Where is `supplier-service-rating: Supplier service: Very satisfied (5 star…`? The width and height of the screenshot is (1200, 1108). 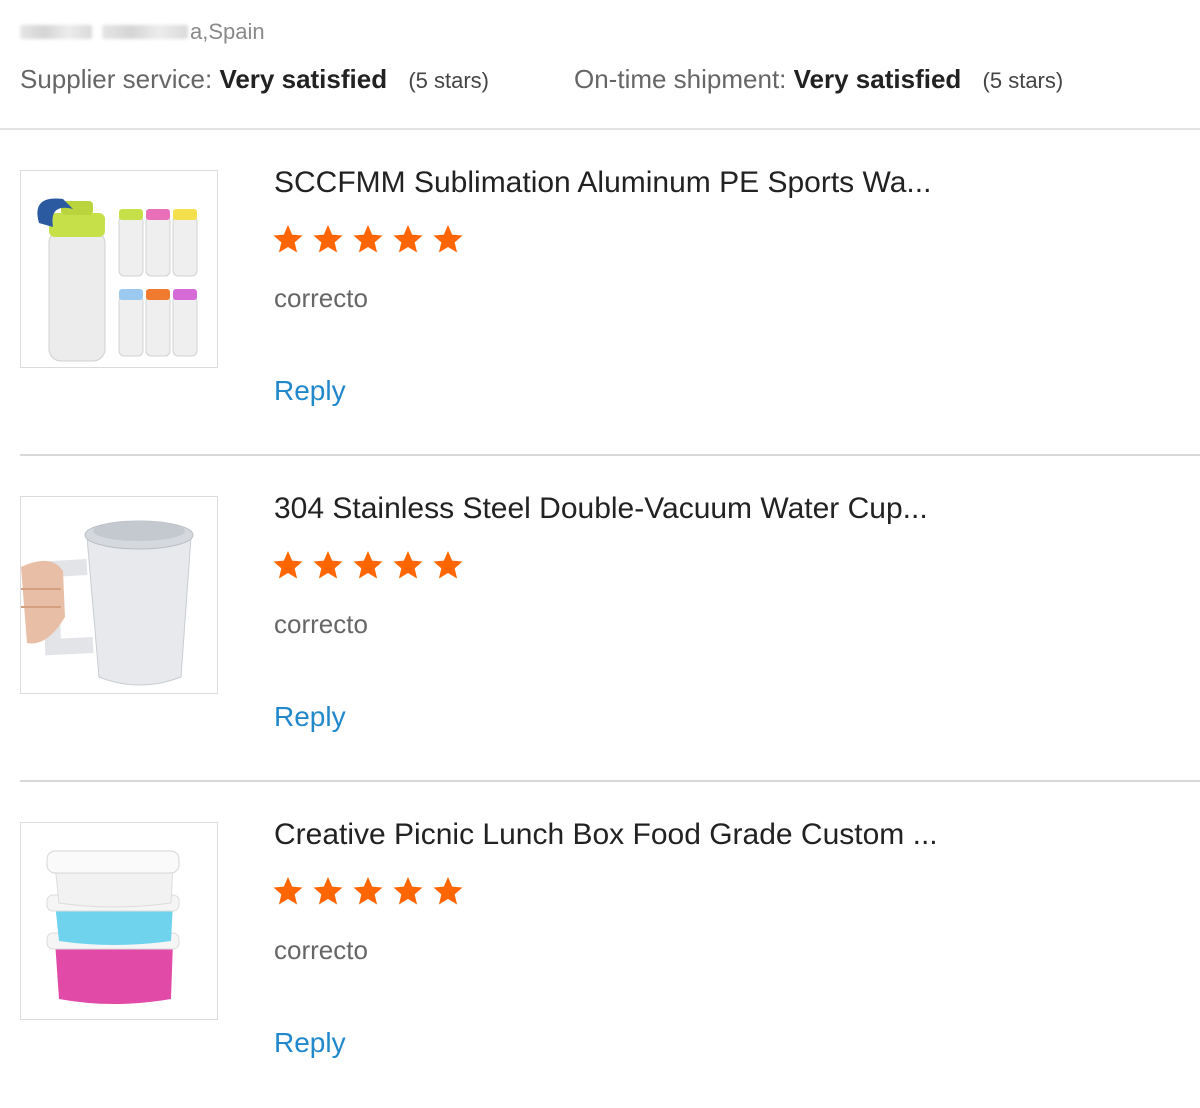
supplier-service-rating: Supplier service: Very satisfied (5 star… is located at coordinates (254, 79).